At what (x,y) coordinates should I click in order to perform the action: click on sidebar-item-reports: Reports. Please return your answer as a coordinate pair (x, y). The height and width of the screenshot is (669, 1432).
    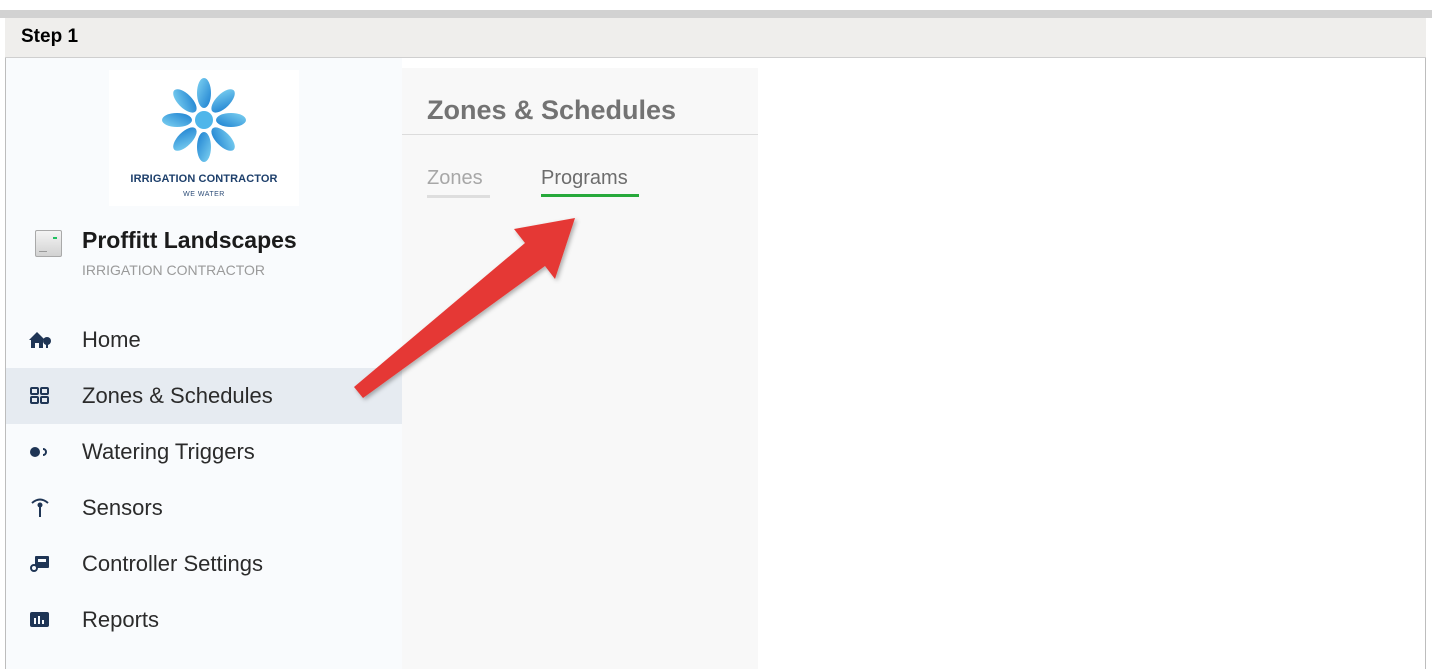
    Looking at the image, I should click on (204, 620).